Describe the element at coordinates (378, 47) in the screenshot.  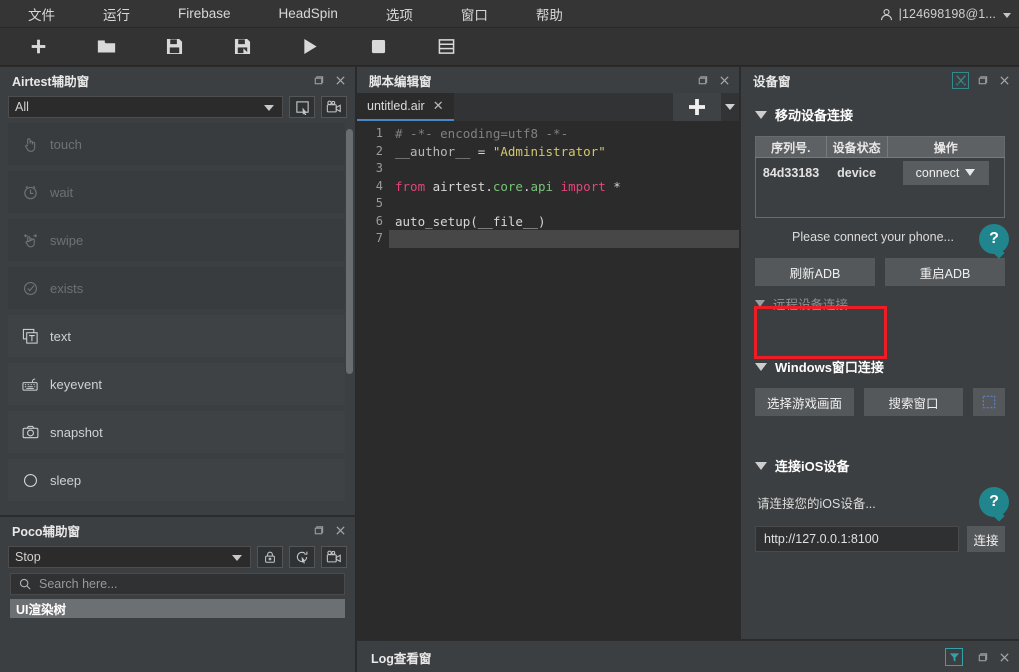
I see `stop-icon` at that location.